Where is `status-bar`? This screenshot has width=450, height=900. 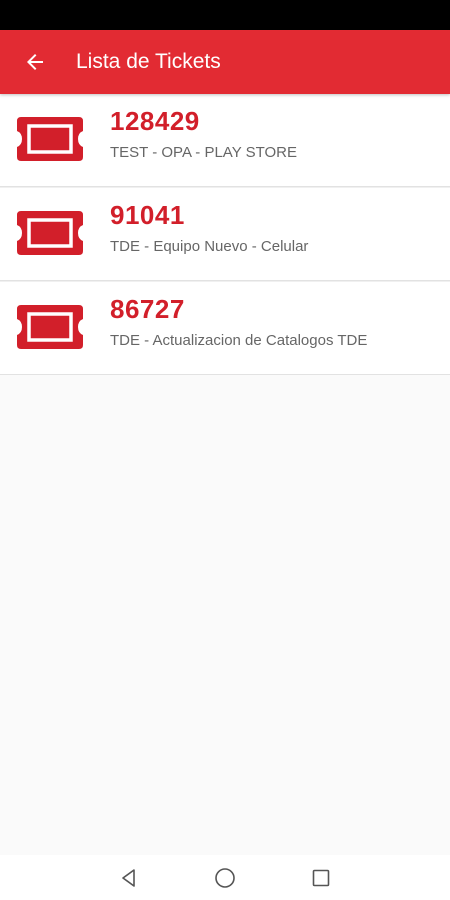
status-bar is located at coordinates (225, 15).